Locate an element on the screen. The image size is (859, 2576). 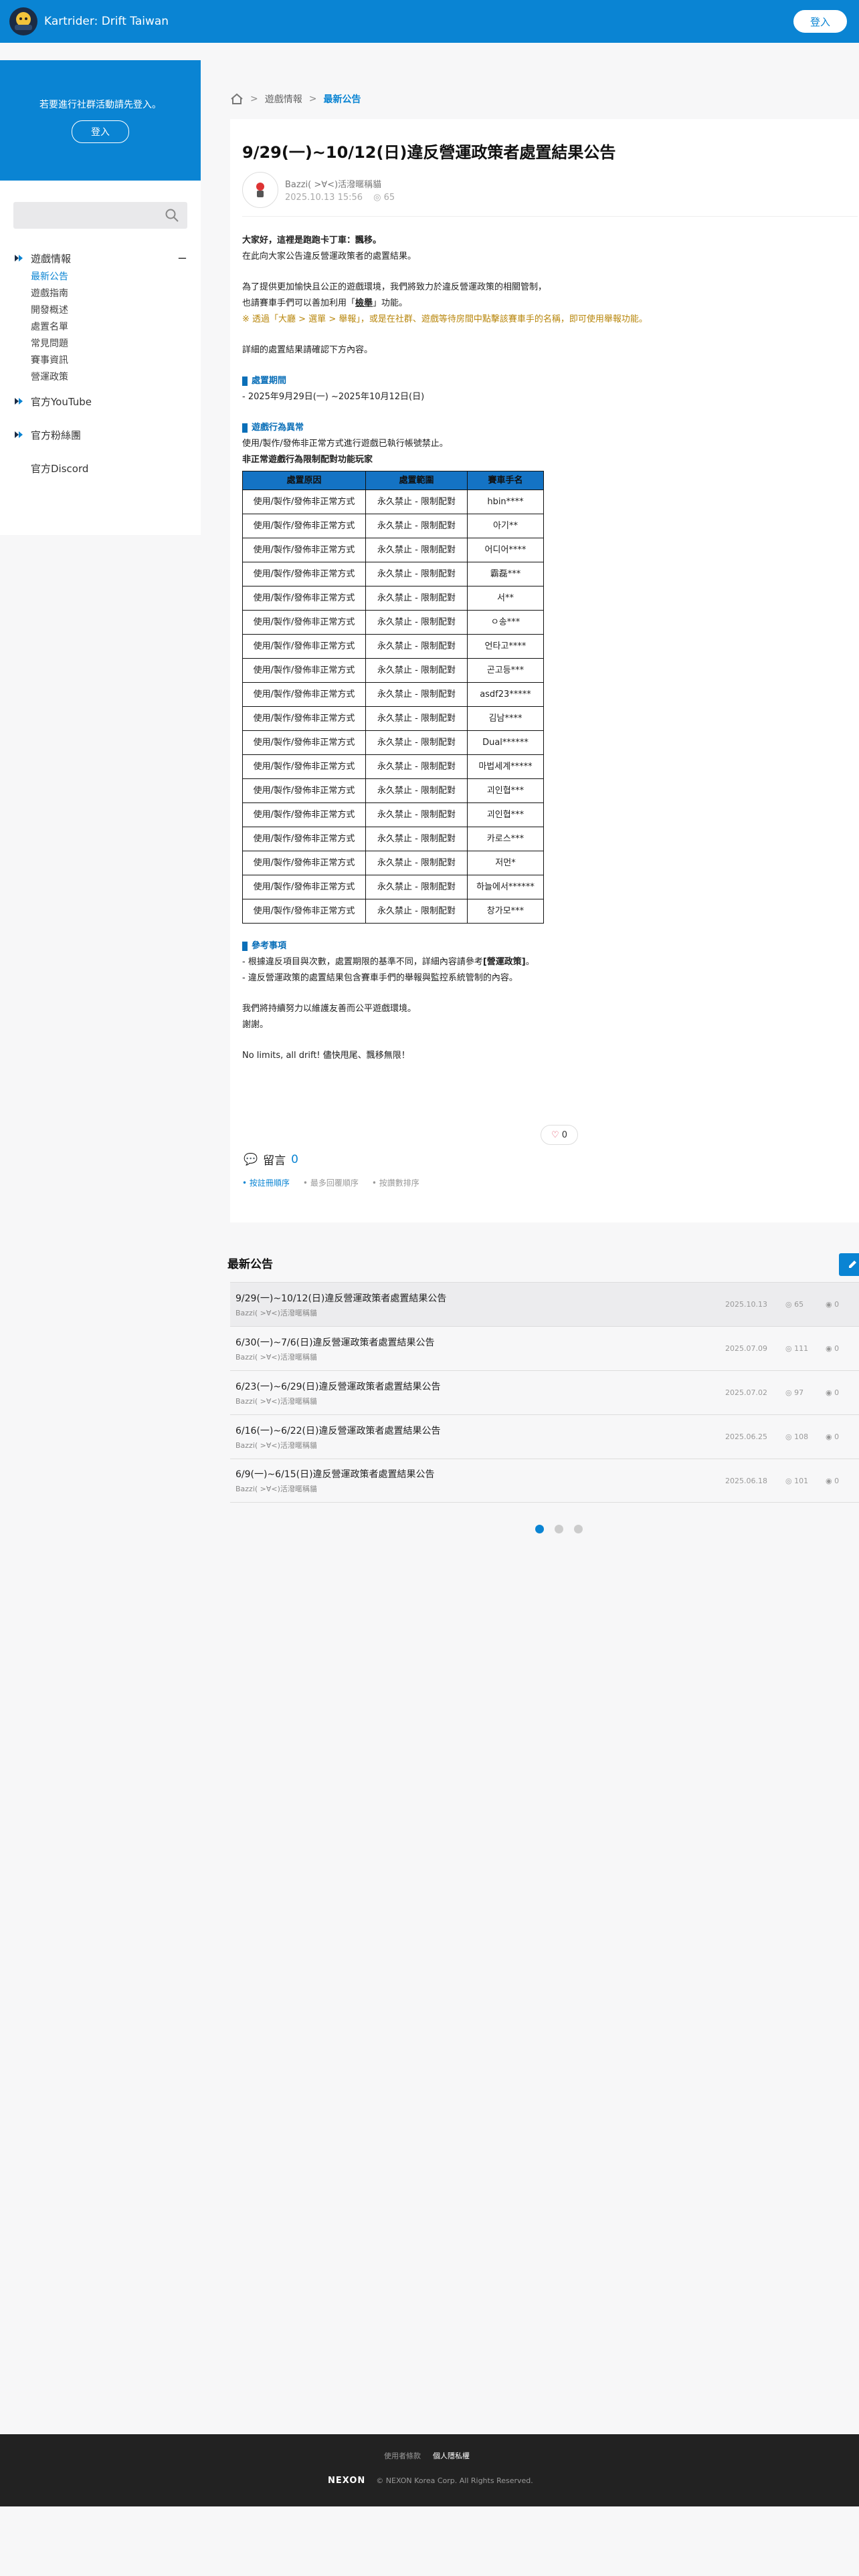
nav-group-header: 遊戲情報 − is located at coordinates (100, 258).